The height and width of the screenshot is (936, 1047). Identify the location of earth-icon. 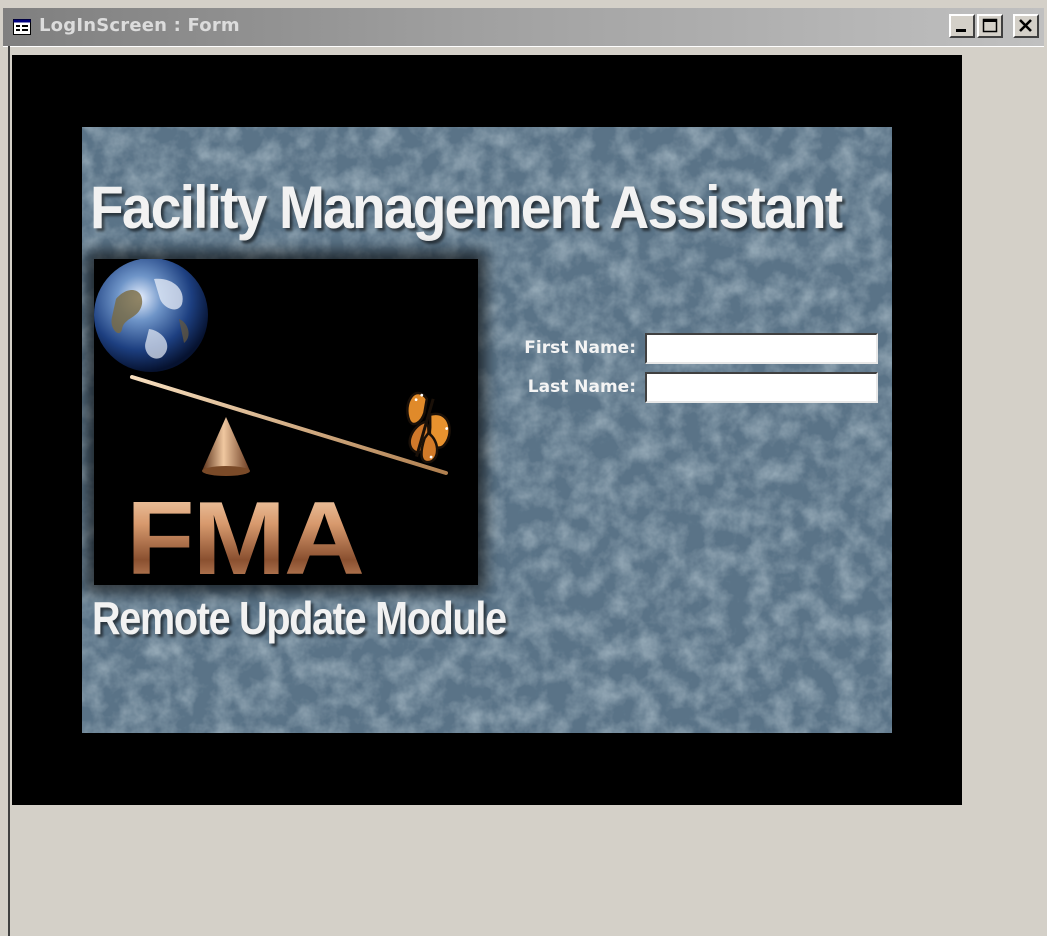
(151, 315).